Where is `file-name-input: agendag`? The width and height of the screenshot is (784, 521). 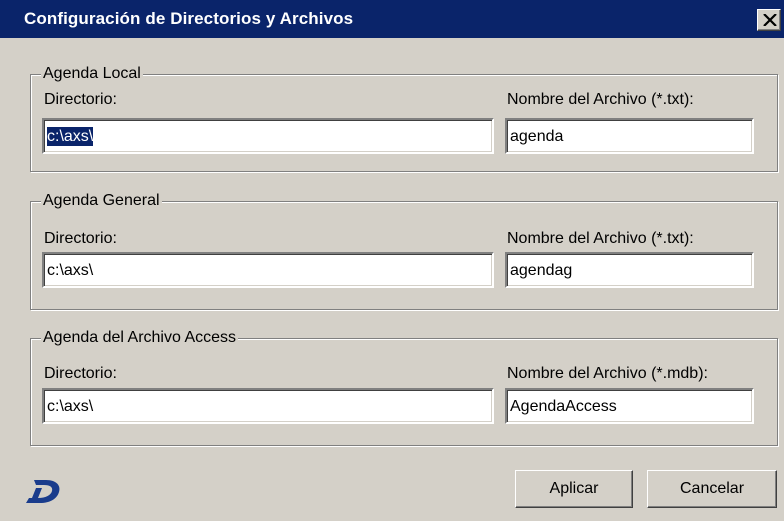 file-name-input: agendag is located at coordinates (629, 270).